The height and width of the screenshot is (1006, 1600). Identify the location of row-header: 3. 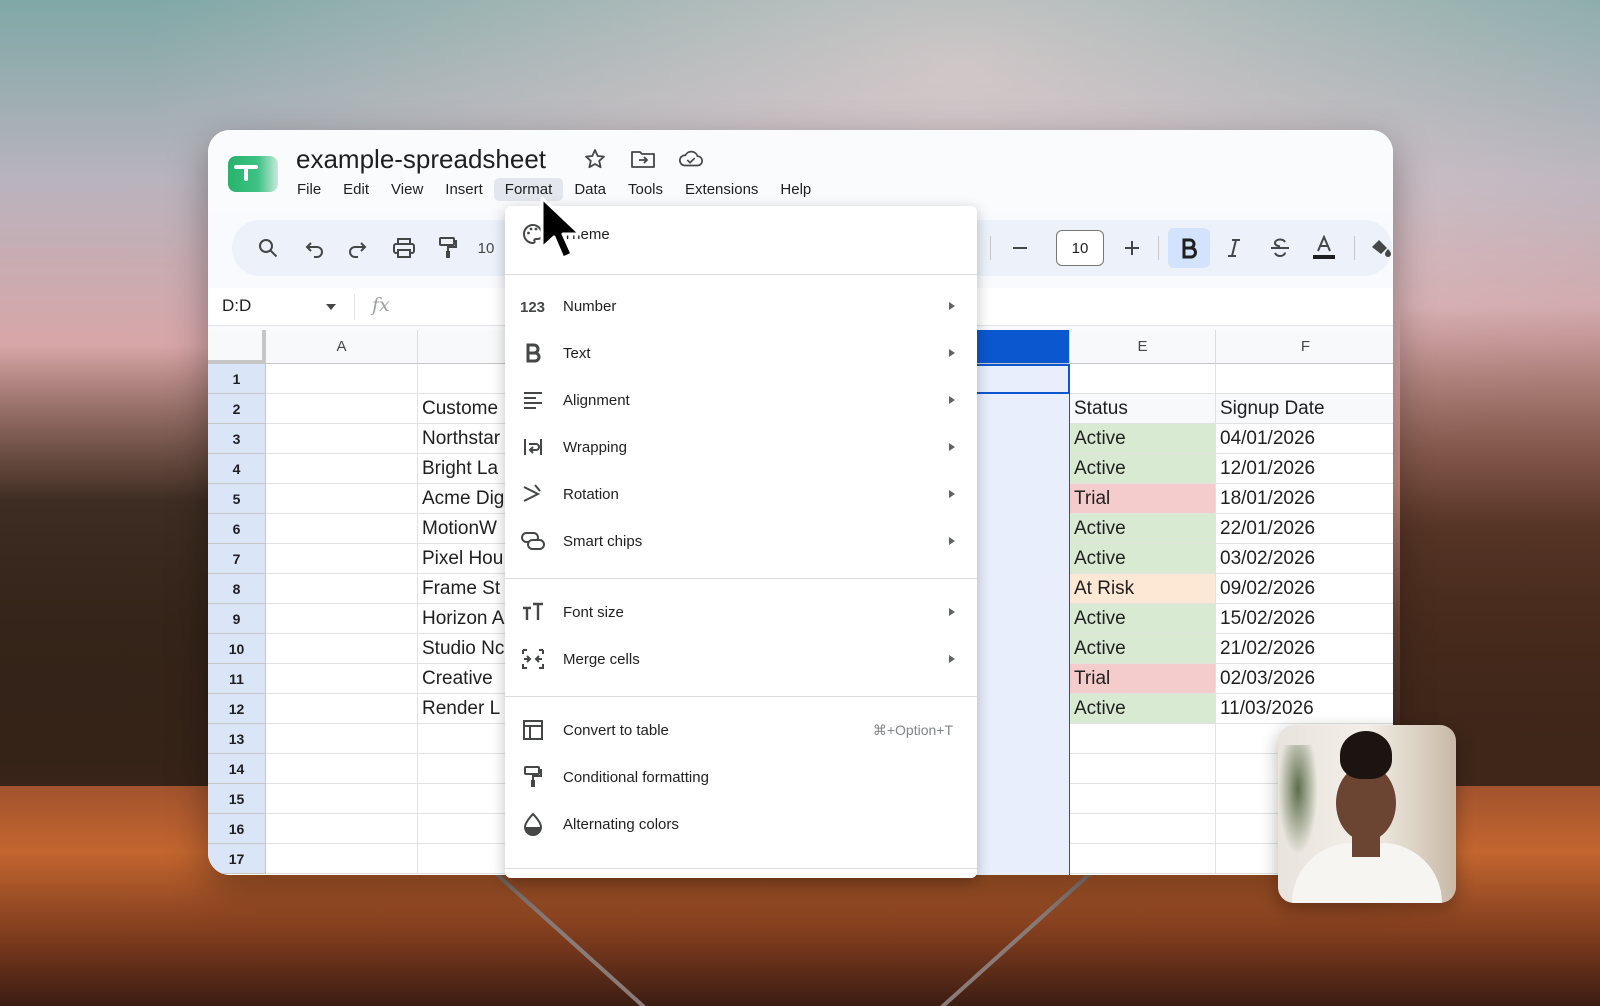
(237, 439).